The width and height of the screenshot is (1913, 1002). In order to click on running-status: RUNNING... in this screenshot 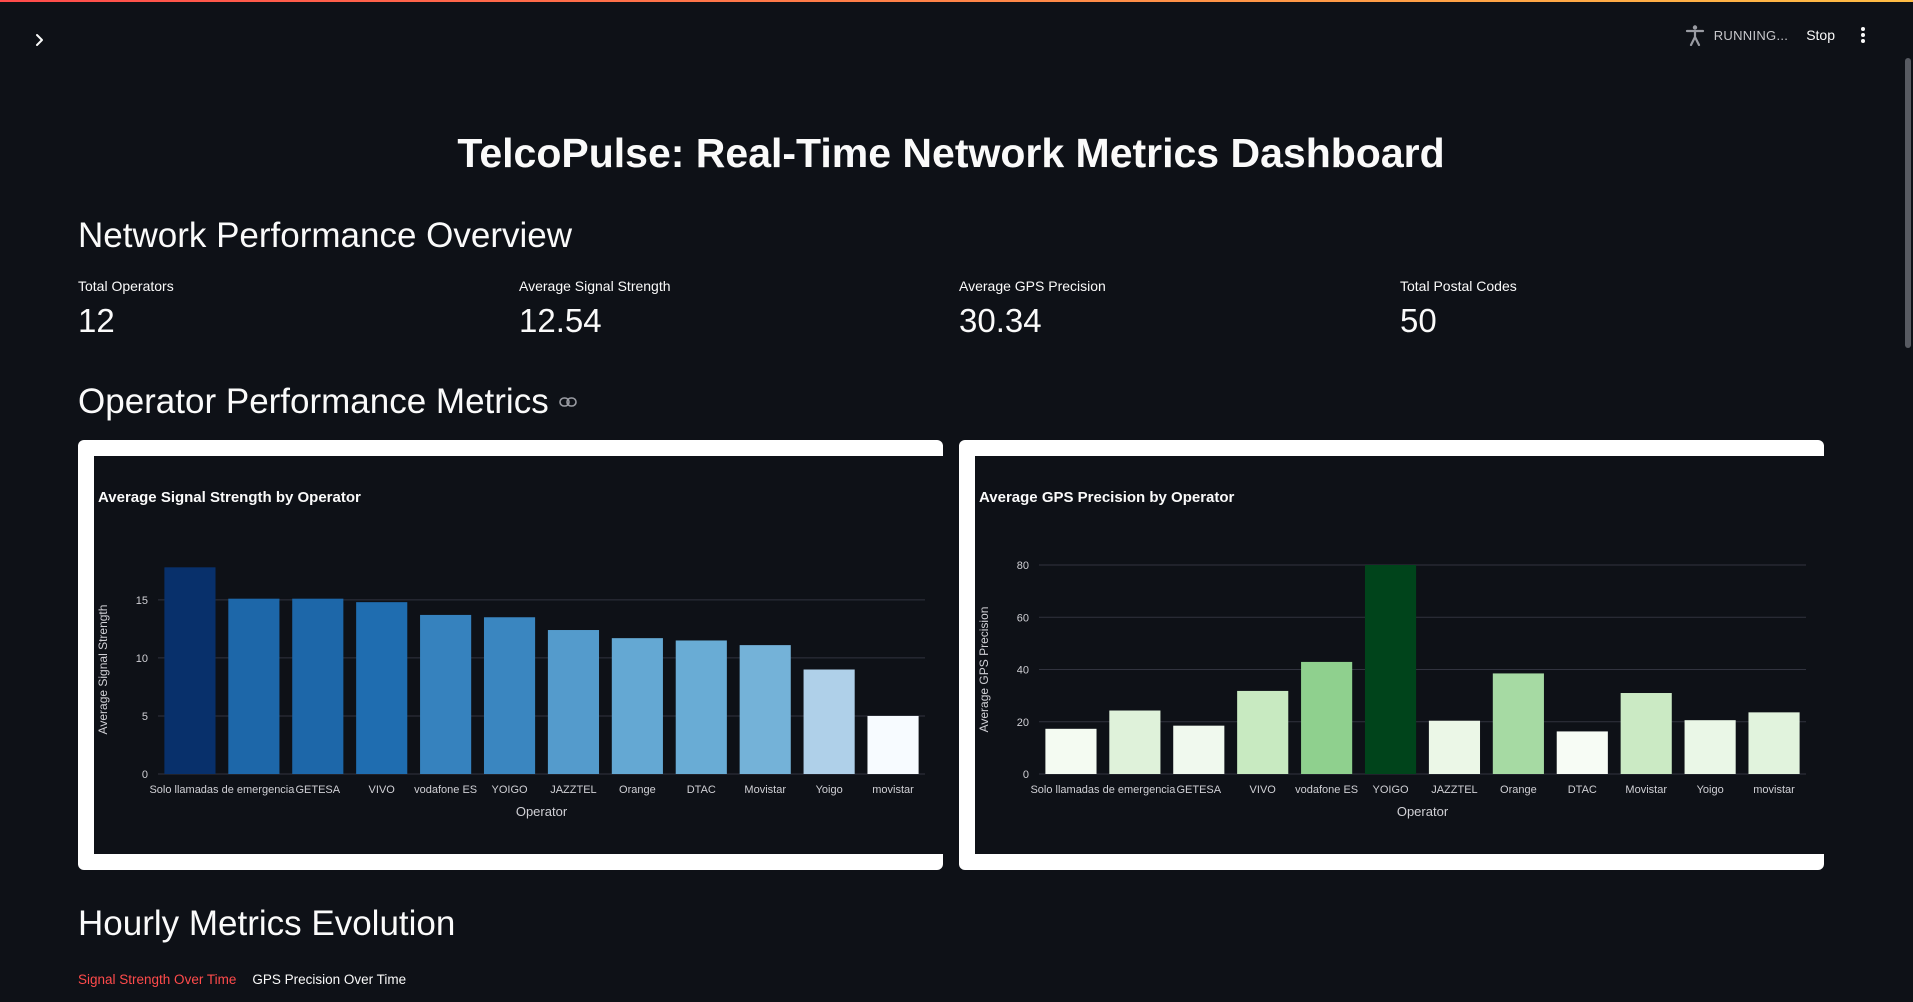, I will do `click(1736, 35)`.